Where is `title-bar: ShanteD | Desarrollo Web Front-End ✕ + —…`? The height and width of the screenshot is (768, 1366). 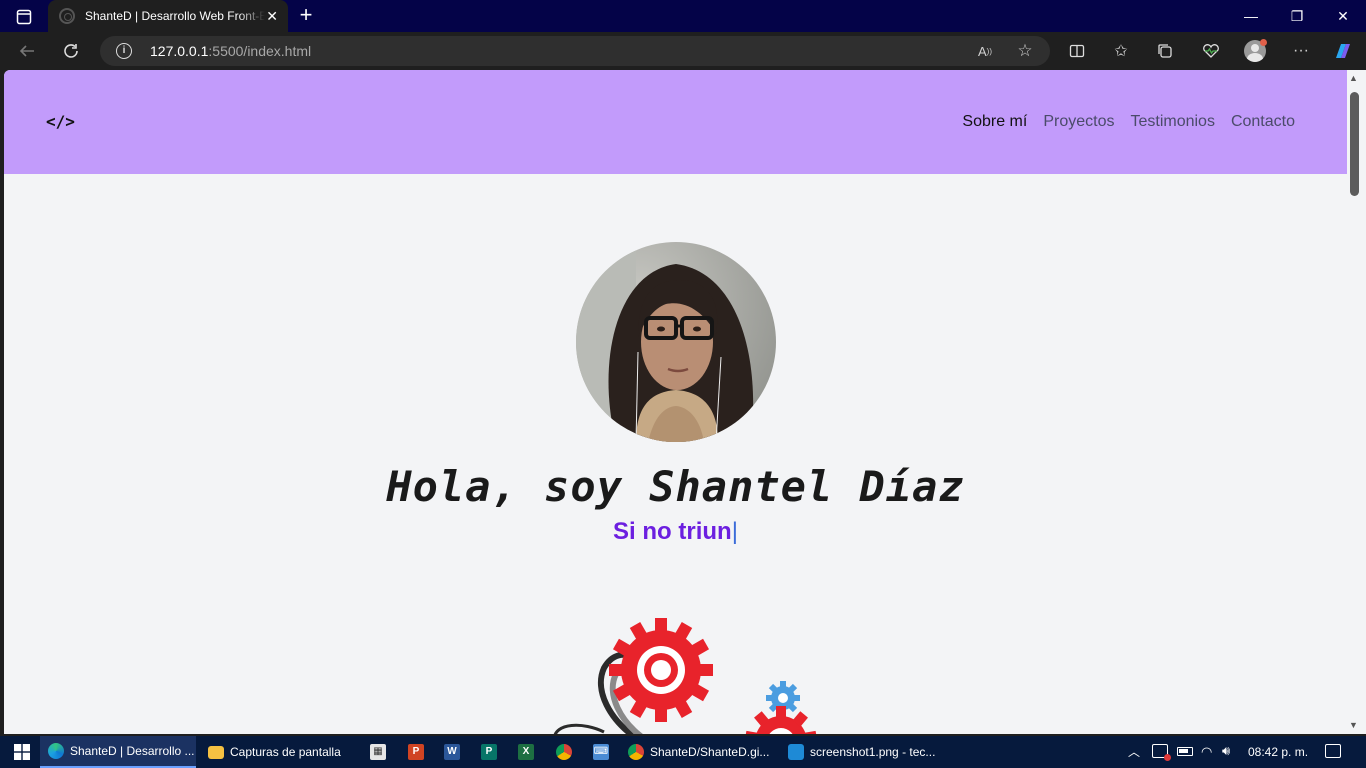
title-bar: ShanteD | Desarrollo Web Front-End ✕ + —… is located at coordinates (683, 16).